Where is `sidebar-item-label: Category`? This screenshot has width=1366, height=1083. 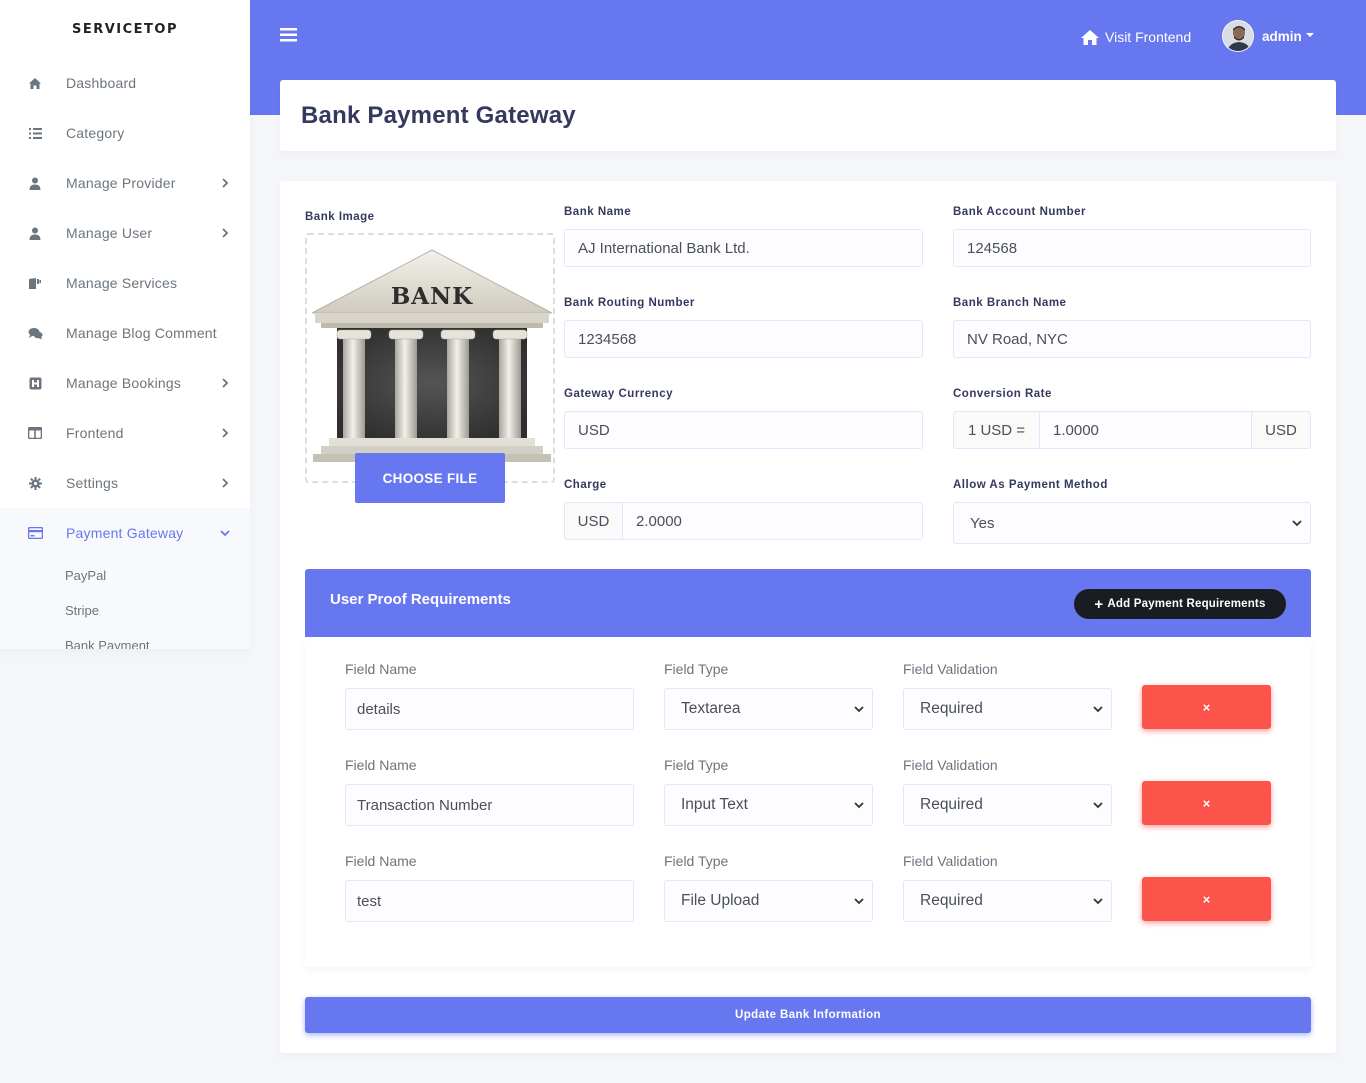 sidebar-item-label: Category is located at coordinates (95, 133).